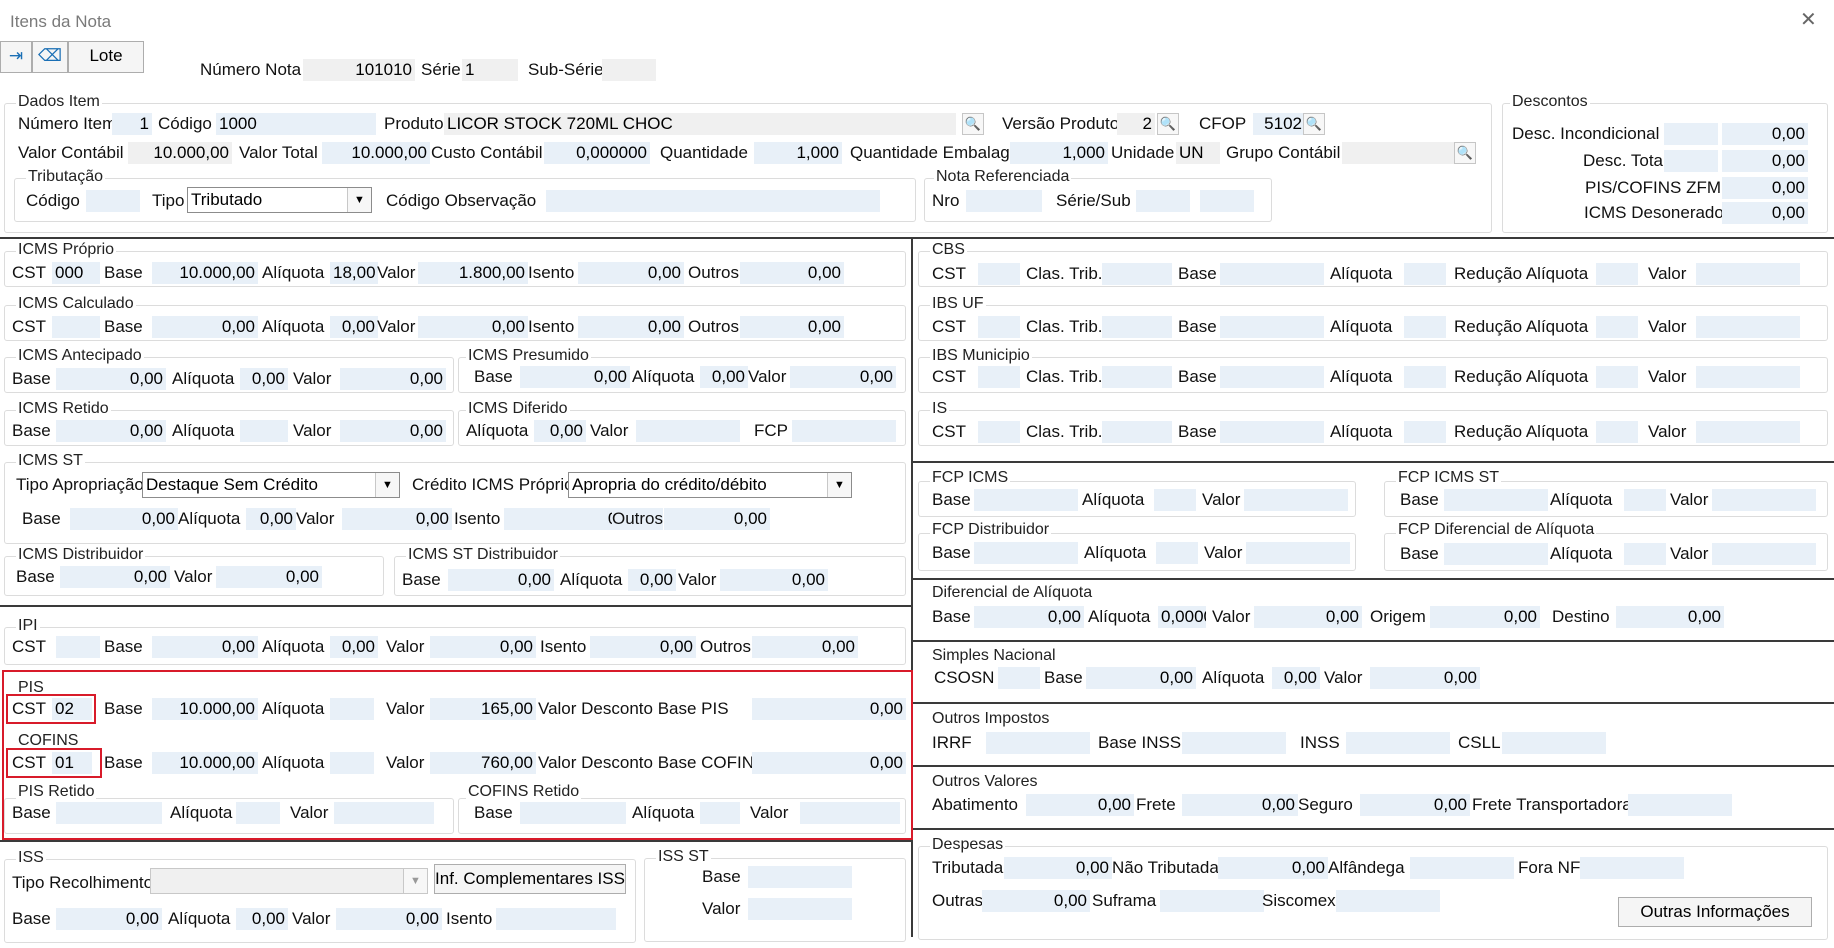 This screenshot has width=1834, height=948. What do you see at coordinates (1617, 432) in the screenshot?
I see `is-reducao-field` at bounding box center [1617, 432].